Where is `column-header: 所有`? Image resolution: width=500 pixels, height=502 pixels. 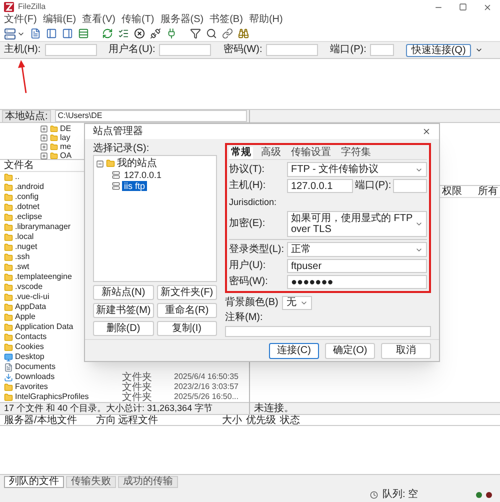 column-header: 所有 is located at coordinates (489, 191).